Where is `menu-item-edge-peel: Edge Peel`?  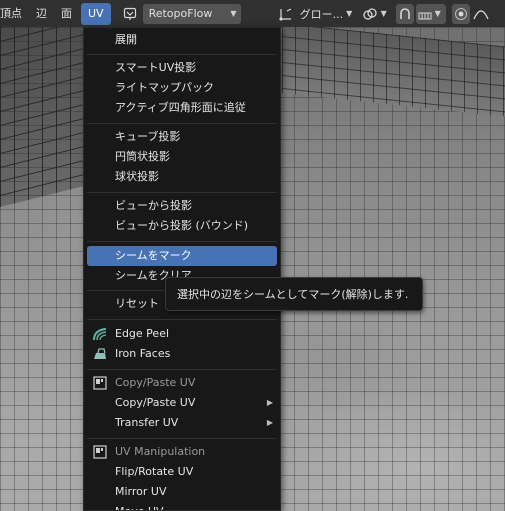 menu-item-edge-peel: Edge Peel is located at coordinates (182, 334).